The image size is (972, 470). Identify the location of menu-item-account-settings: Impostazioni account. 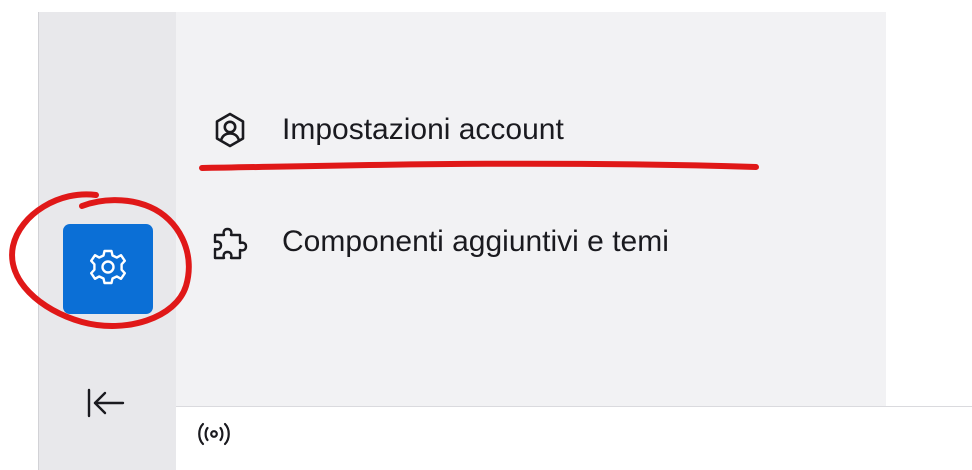
(387, 130).